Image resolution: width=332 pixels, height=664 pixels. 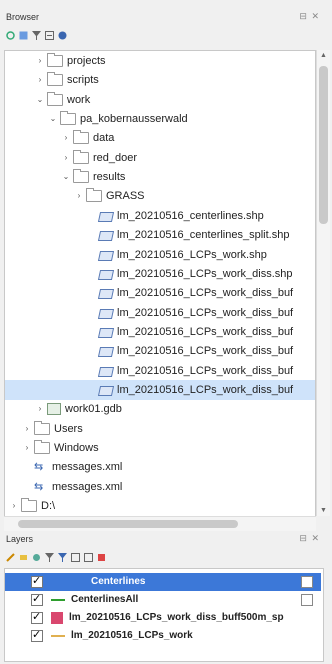 What do you see at coordinates (75, 557) in the screenshot?
I see `expand-all-icon` at bounding box center [75, 557].